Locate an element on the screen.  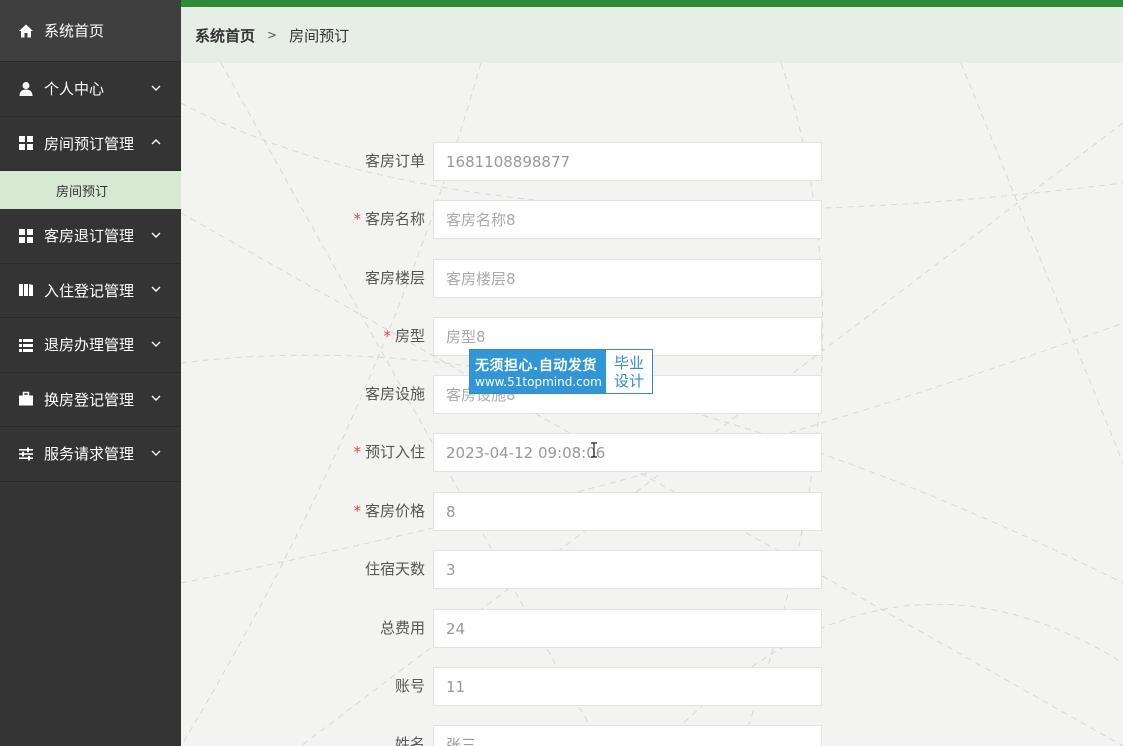
breadcrumb-home: 系统首页 is located at coordinates (225, 35).